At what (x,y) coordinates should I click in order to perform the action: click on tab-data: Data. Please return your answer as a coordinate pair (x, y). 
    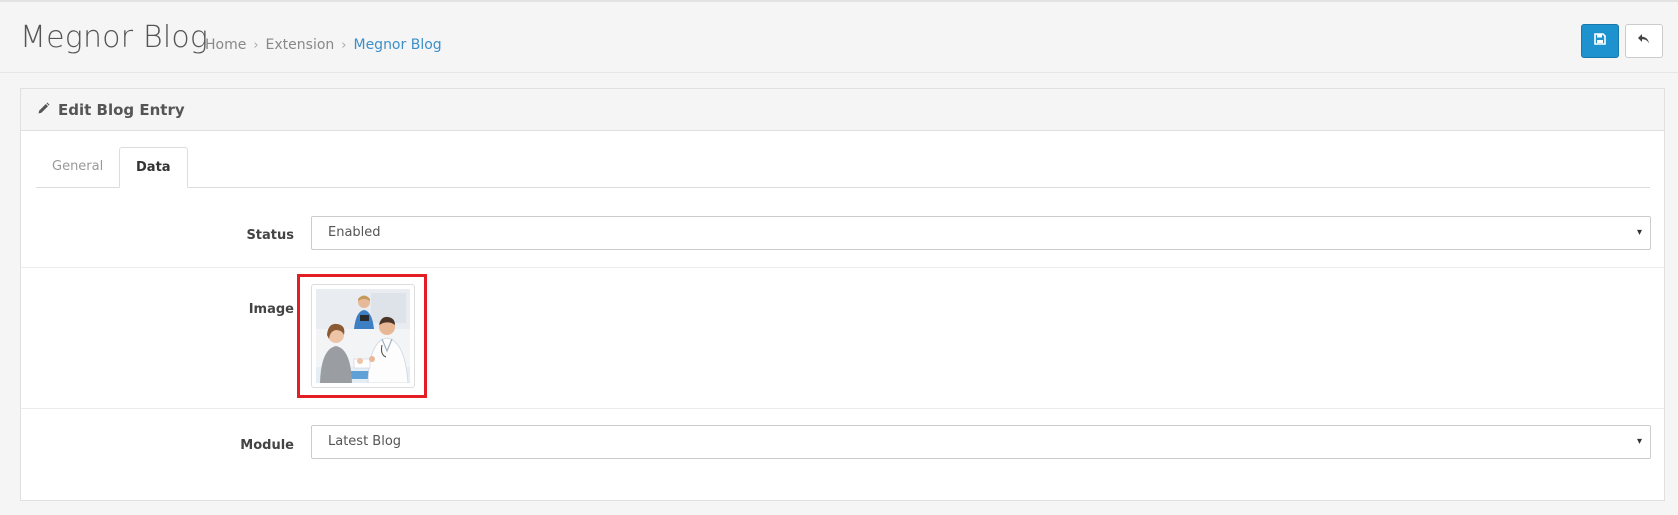
    Looking at the image, I should click on (153, 167).